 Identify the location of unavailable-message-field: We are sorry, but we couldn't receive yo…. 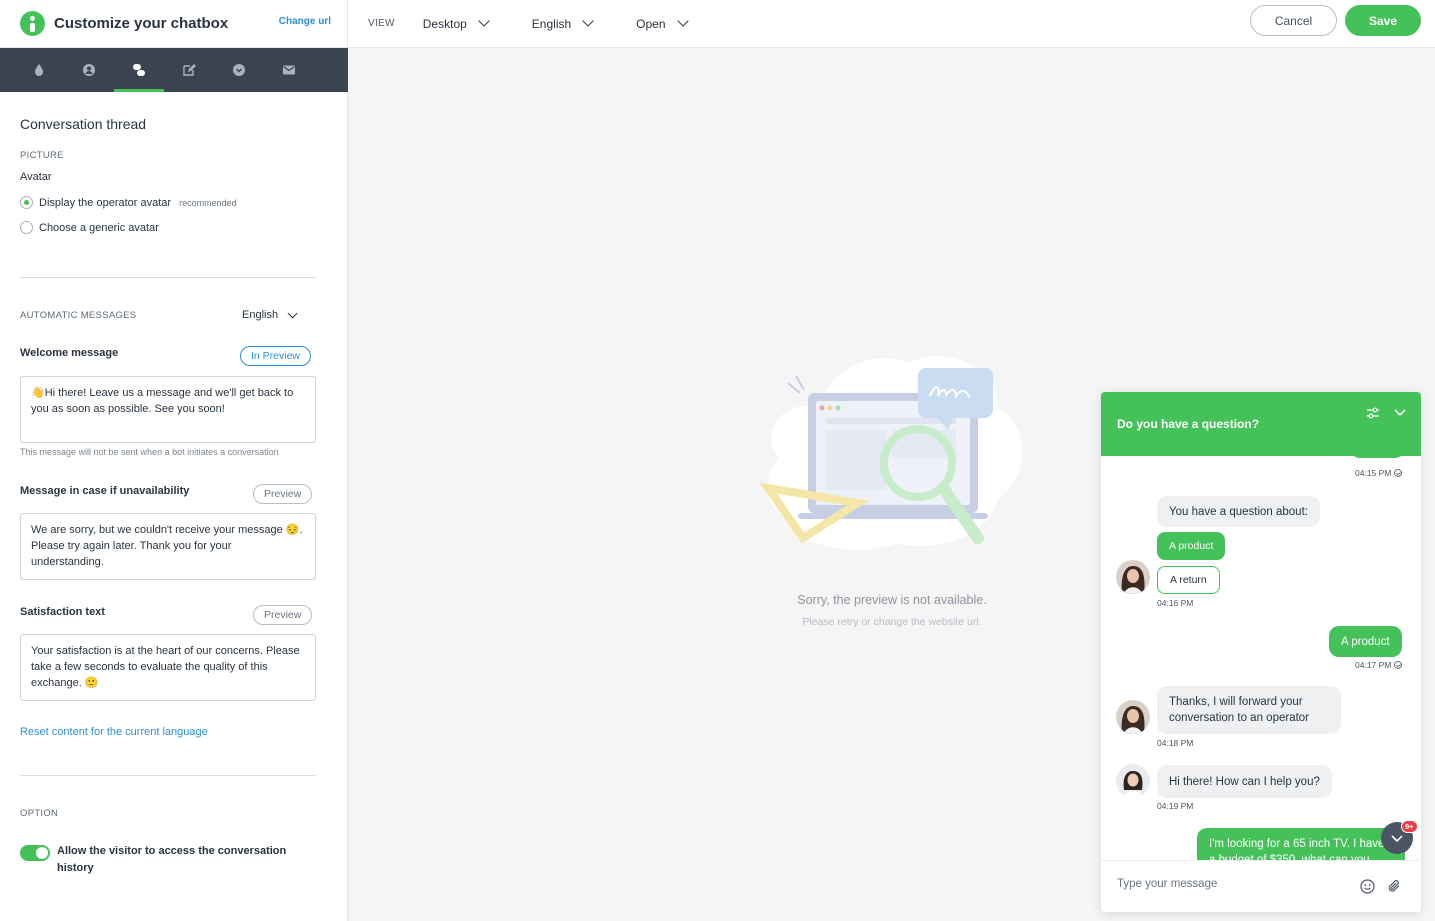
(168, 546).